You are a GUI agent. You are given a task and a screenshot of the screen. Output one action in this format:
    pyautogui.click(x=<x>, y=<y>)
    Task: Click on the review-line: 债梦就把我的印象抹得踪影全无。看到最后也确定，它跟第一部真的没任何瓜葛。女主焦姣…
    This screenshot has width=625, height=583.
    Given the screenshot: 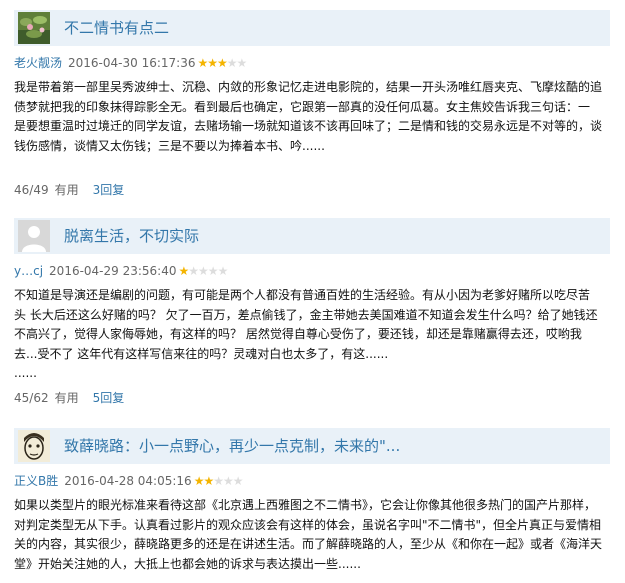 What is the action you would take?
    pyautogui.click(x=302, y=106)
    